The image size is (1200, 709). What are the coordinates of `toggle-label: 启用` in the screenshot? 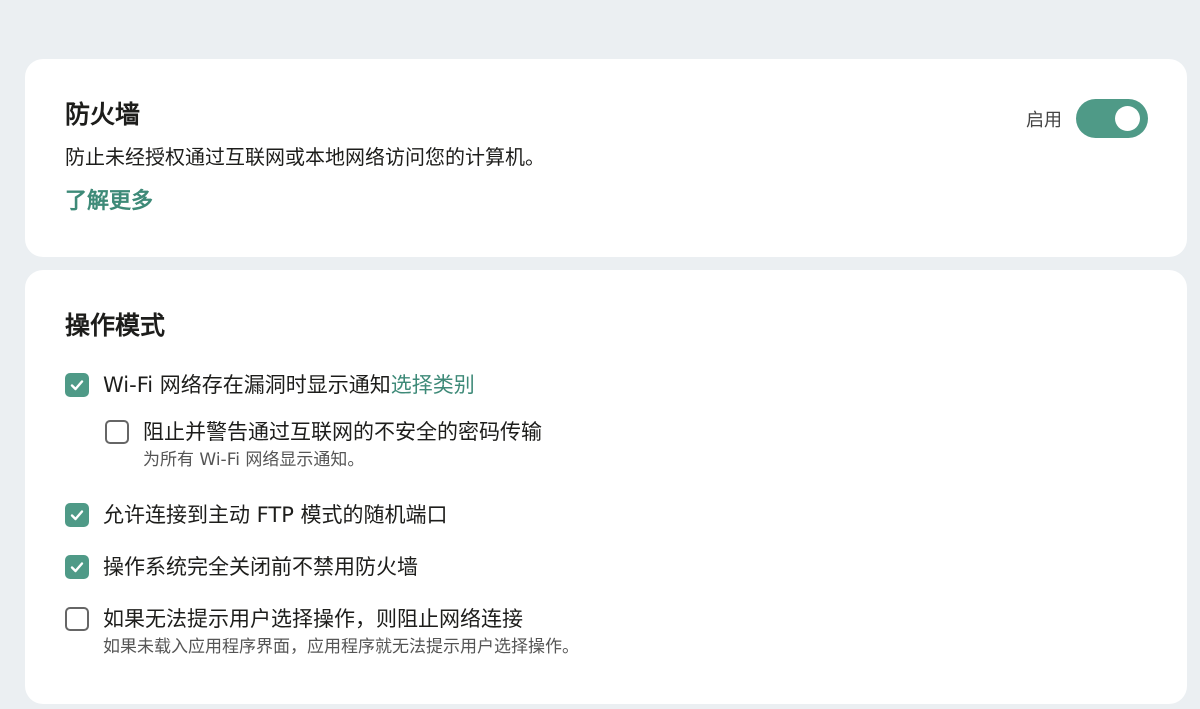 It's located at (1044, 120).